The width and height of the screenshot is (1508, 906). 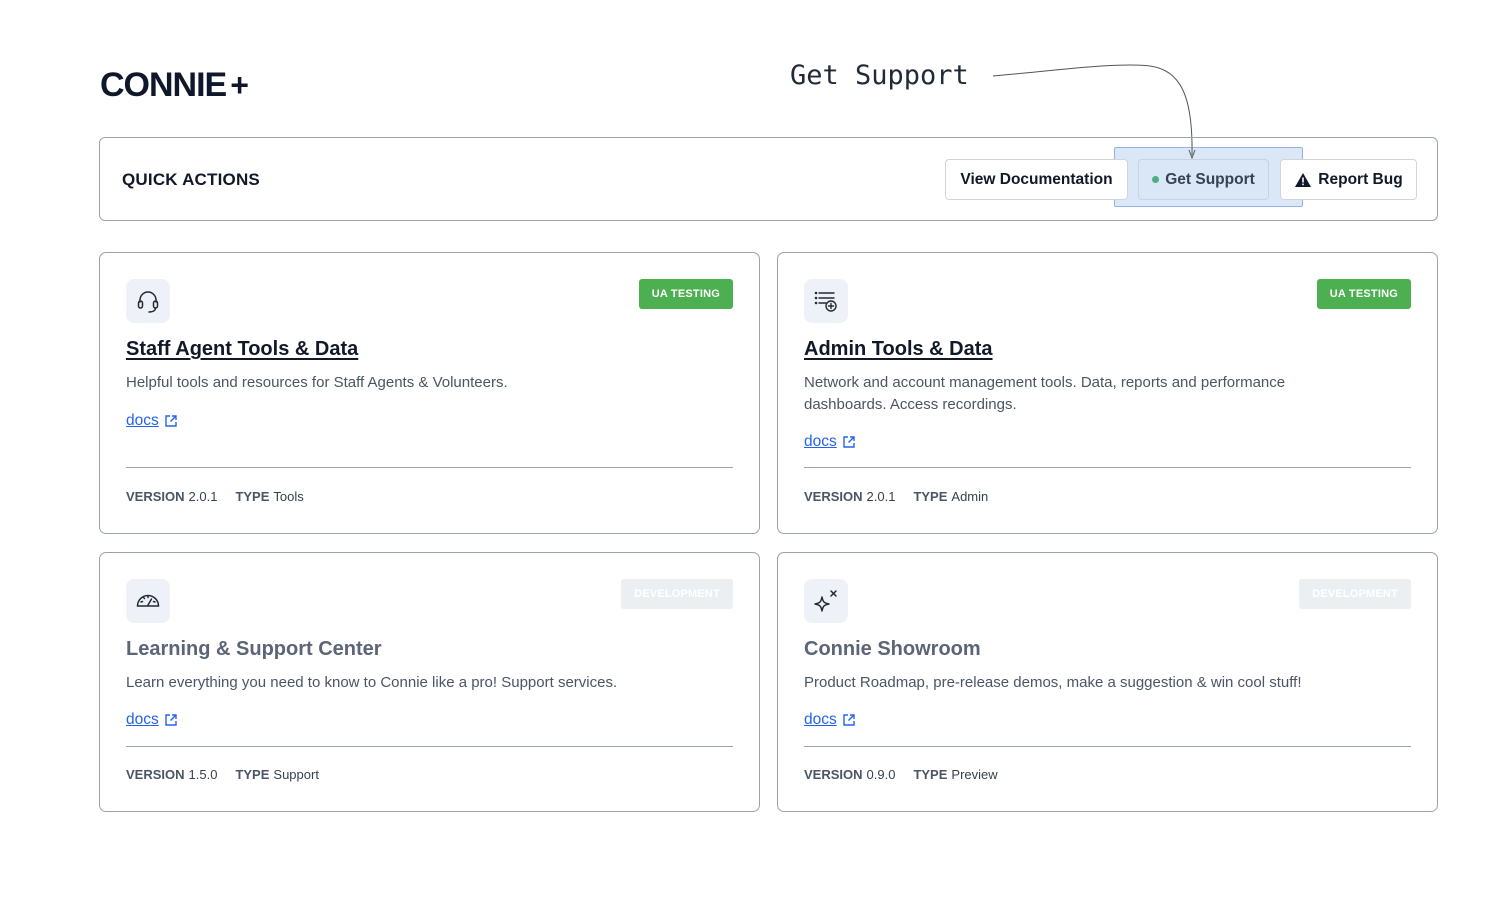 I want to click on report-bug-button: Report Bug, so click(x=1348, y=179).